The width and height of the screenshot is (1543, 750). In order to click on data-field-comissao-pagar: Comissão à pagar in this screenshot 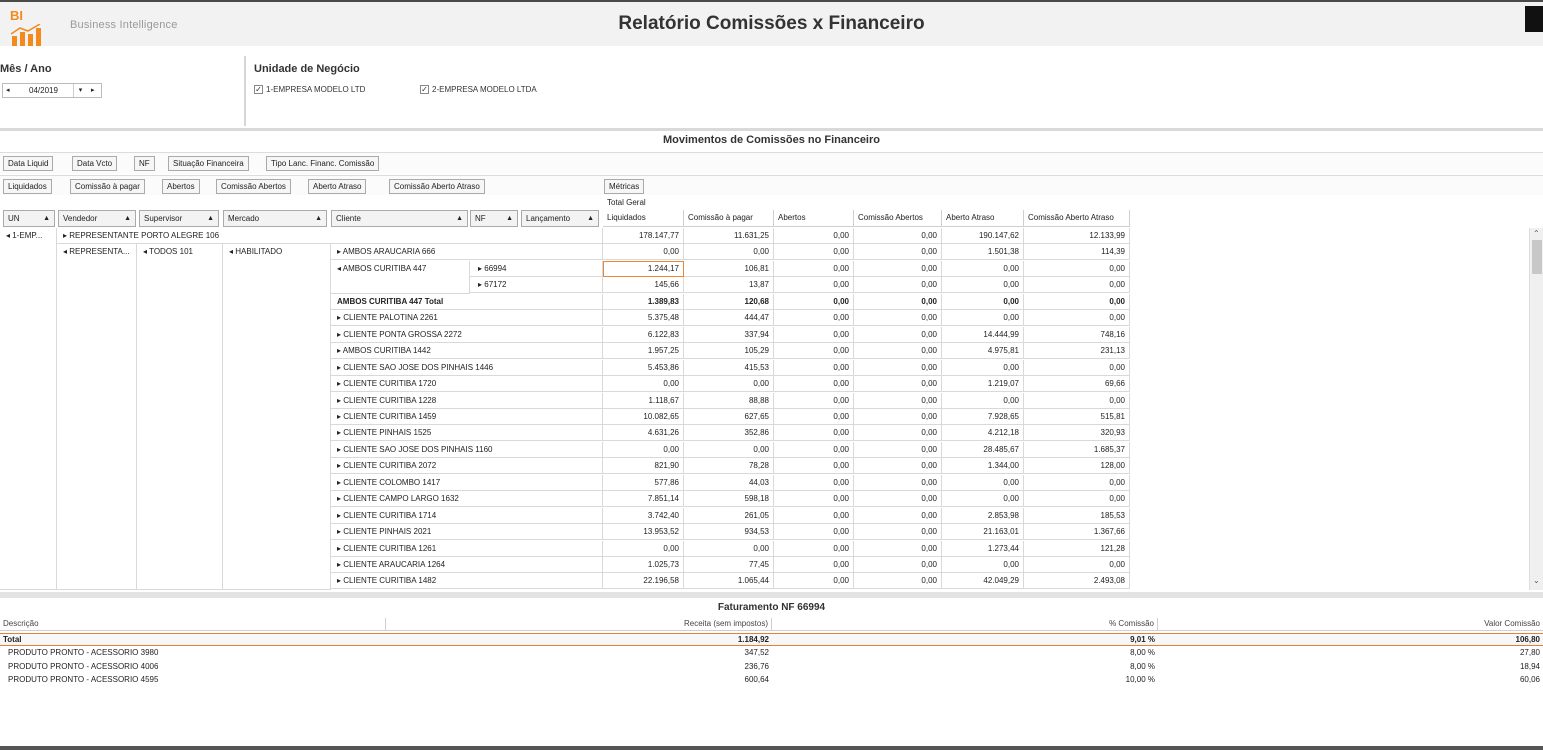, I will do `click(107, 186)`.